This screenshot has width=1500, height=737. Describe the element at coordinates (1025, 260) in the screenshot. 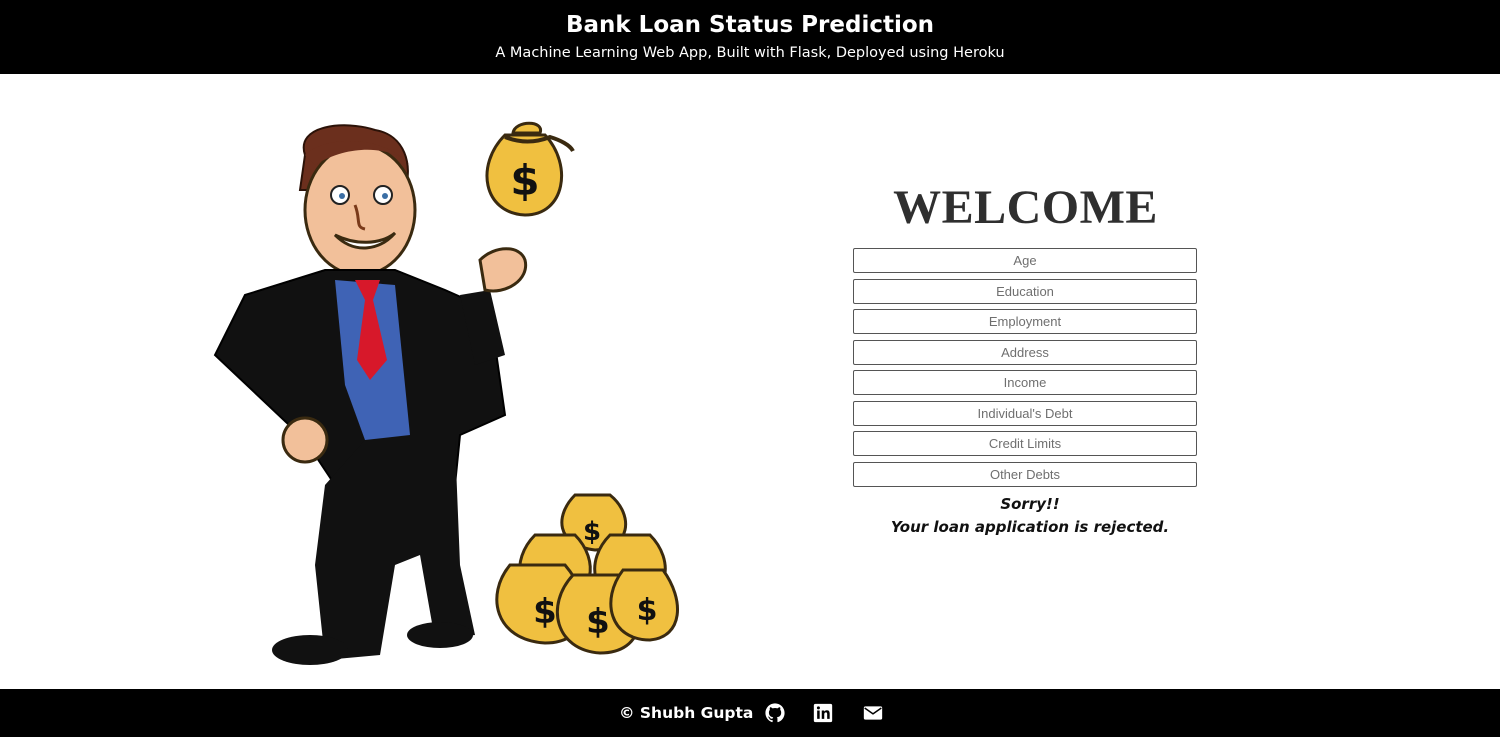

I see `age-field` at that location.